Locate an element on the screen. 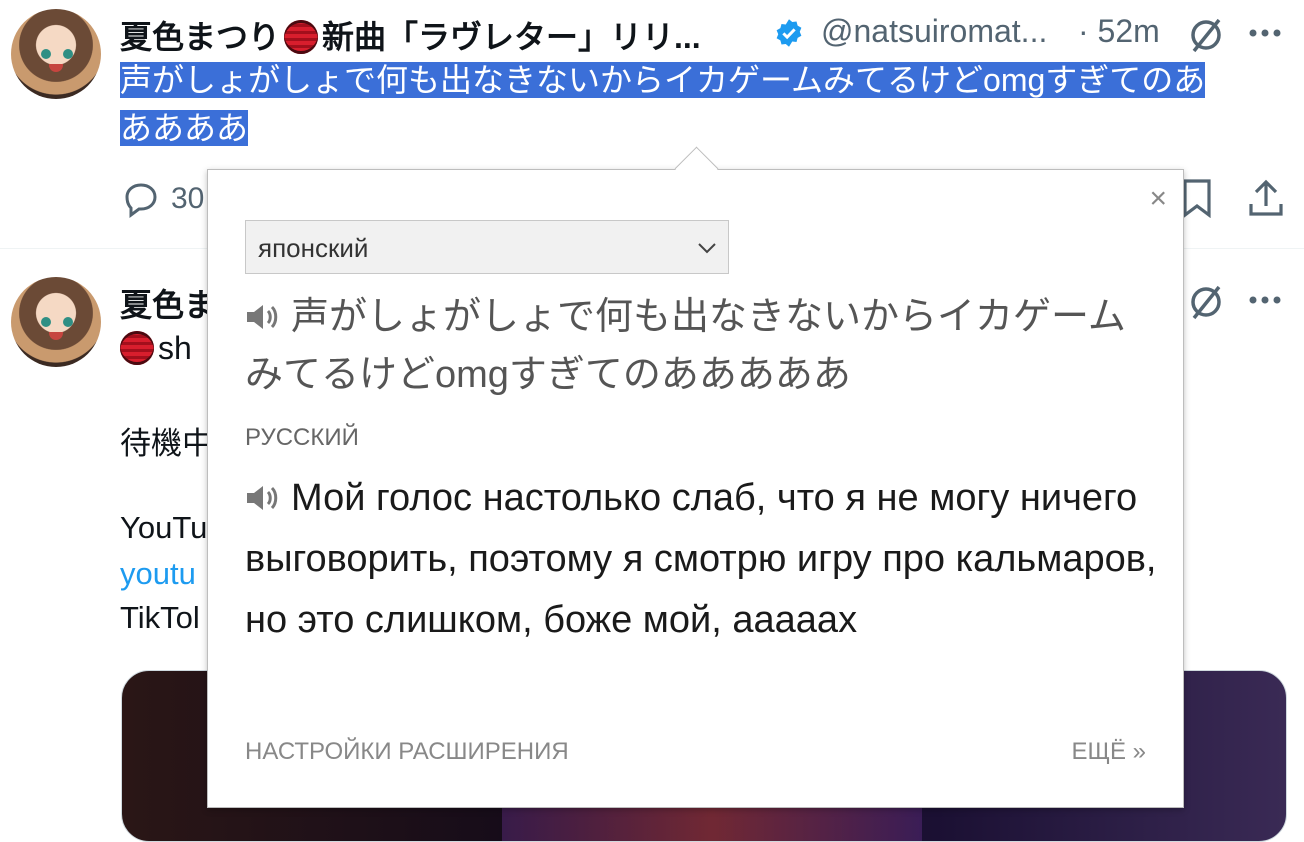 The height and width of the screenshot is (842, 1304). extension-settings-link: НАСТРОЙКИ РАСШИРЕНИЯ is located at coordinates (407, 752).